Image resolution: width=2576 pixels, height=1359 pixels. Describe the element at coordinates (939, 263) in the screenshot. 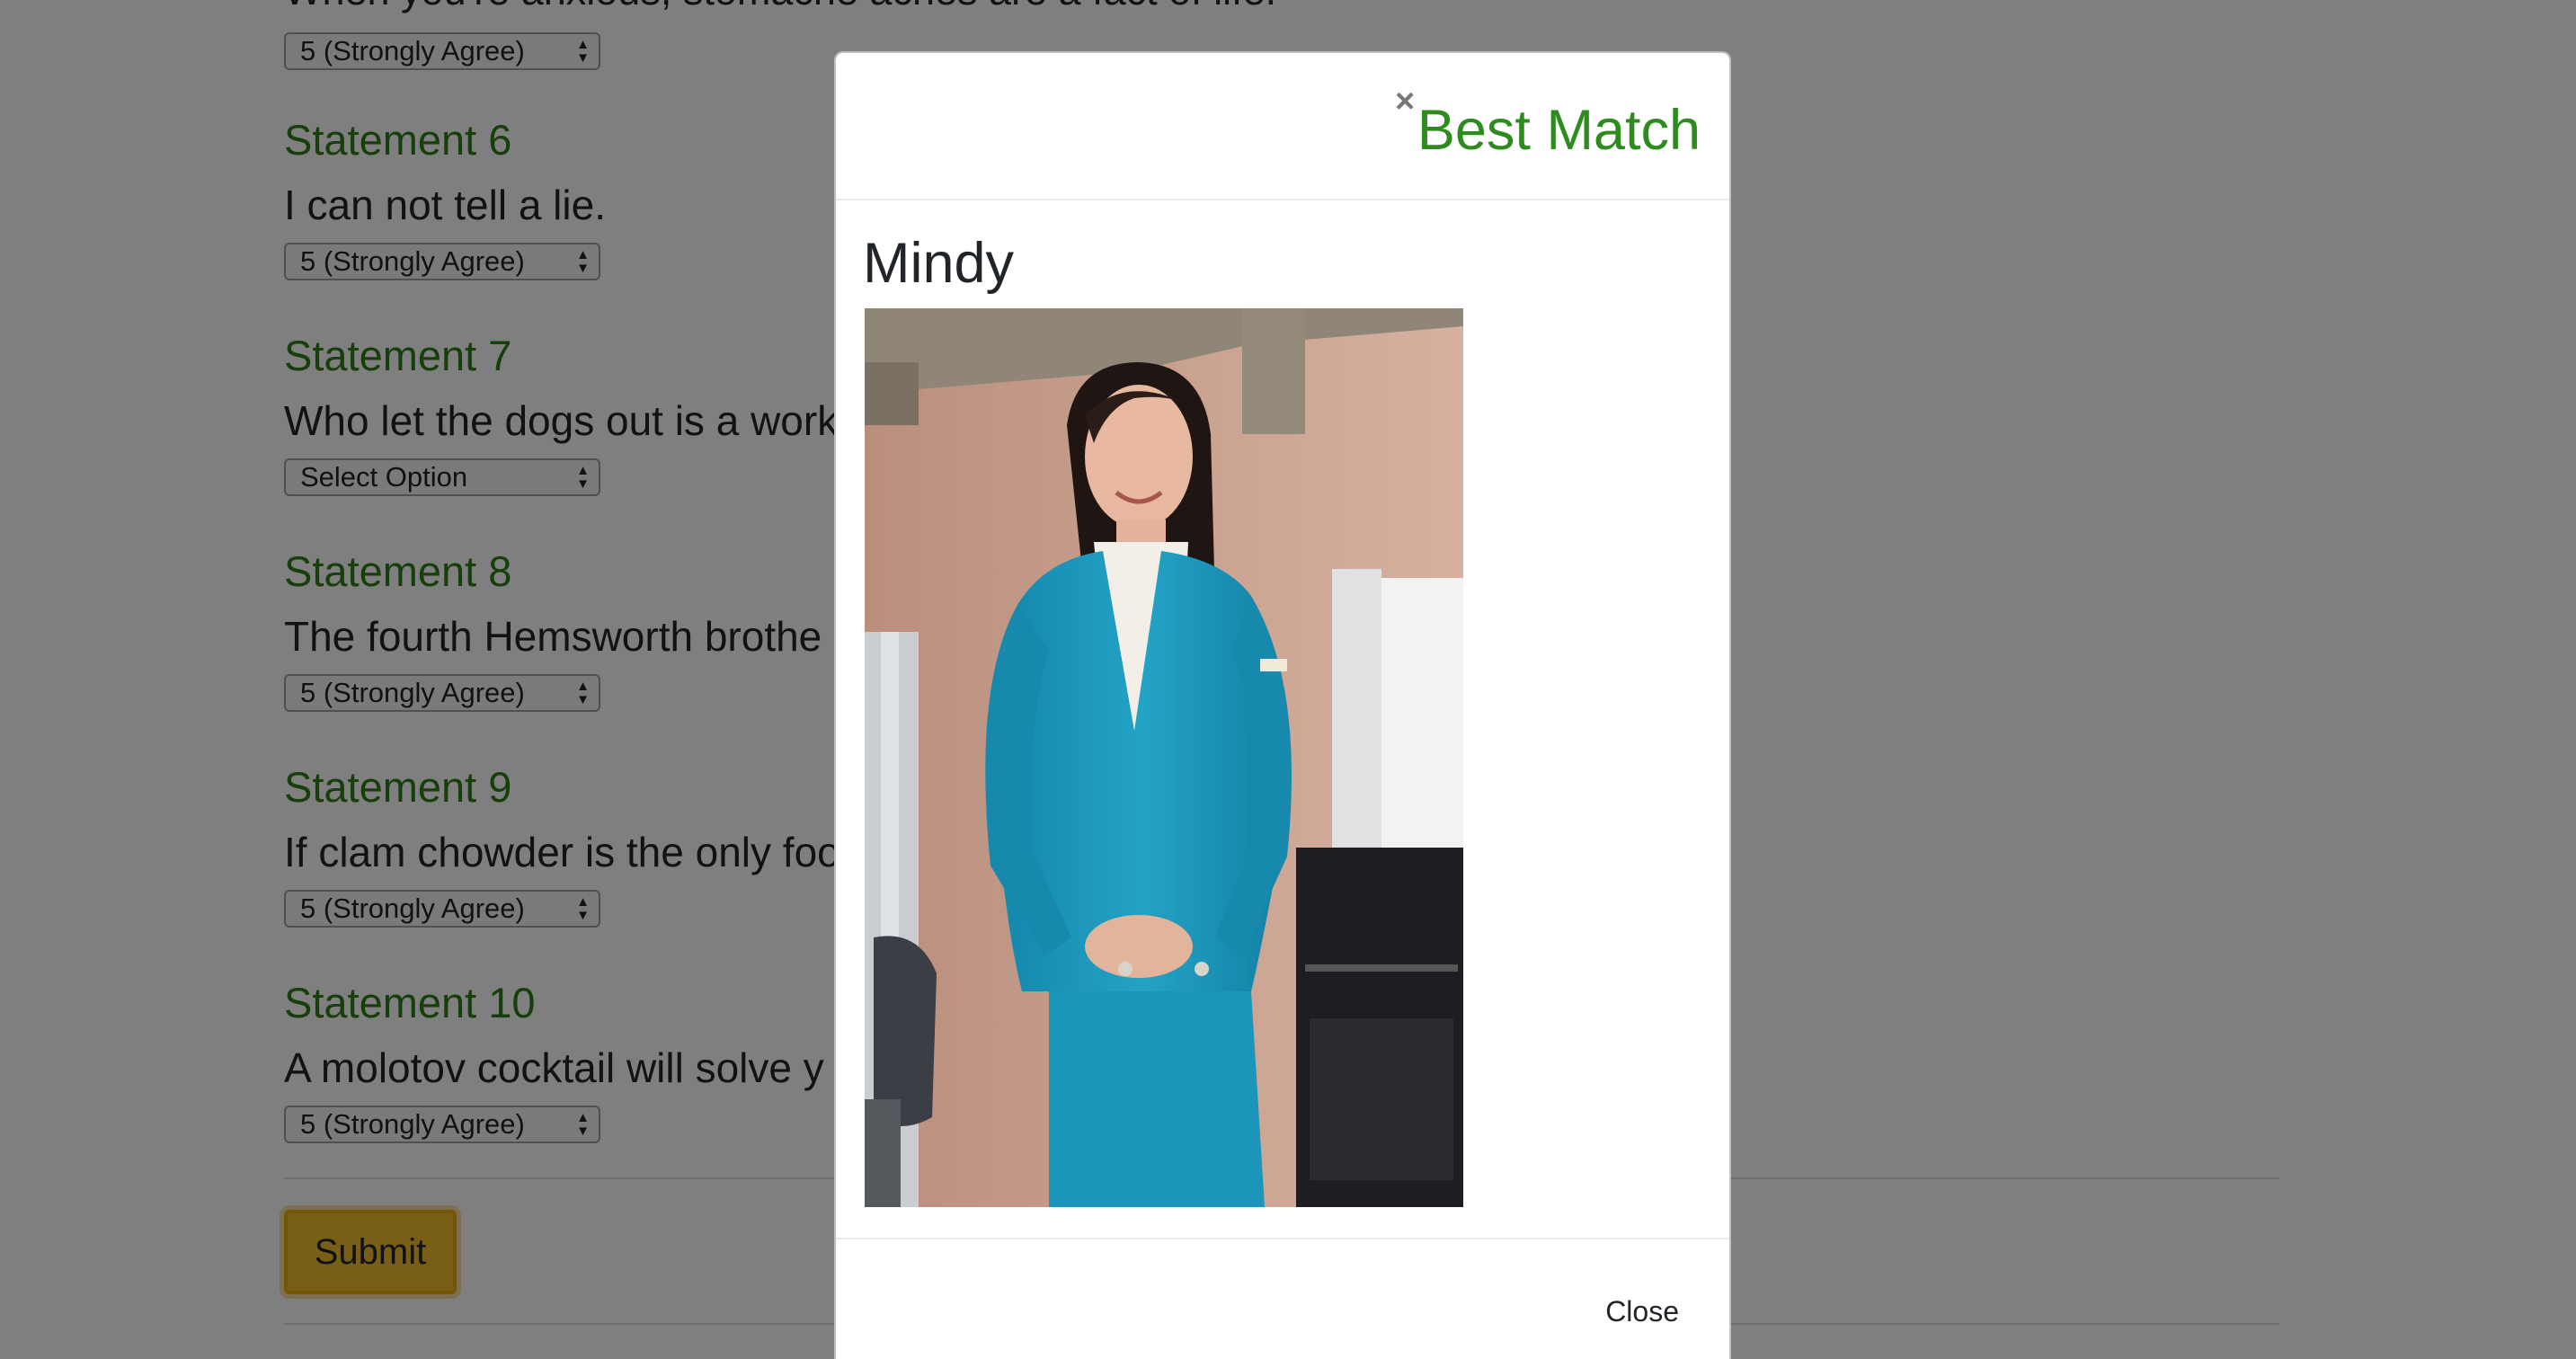

I see `match-name: Mindy` at that location.